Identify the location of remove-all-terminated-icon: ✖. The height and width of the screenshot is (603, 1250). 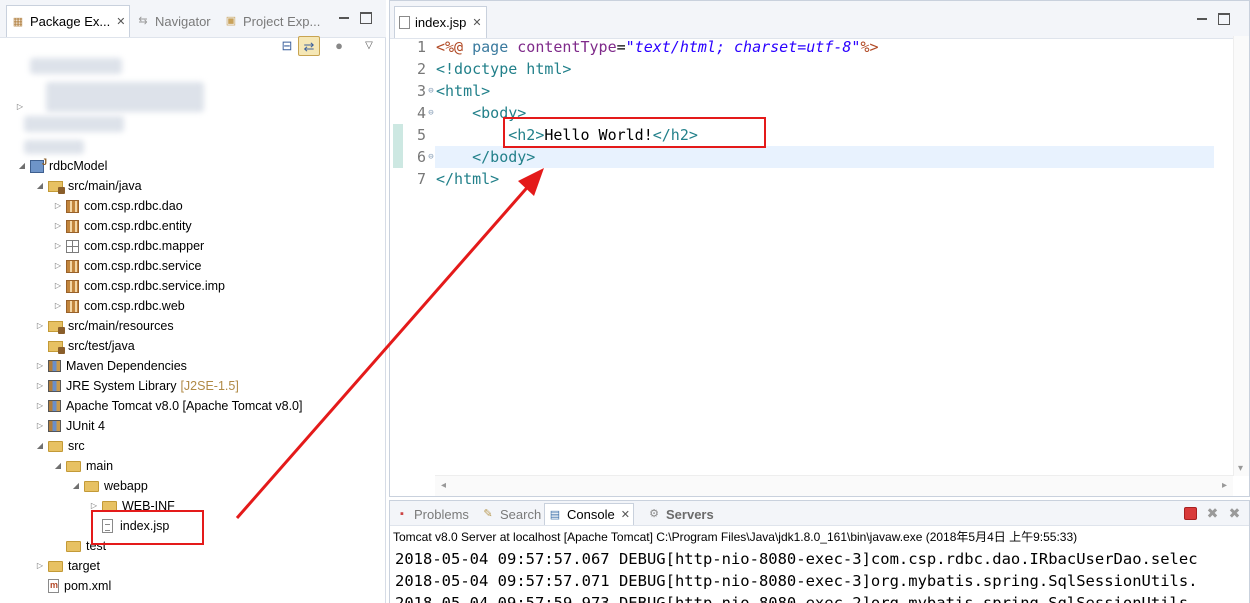
(1234, 513).